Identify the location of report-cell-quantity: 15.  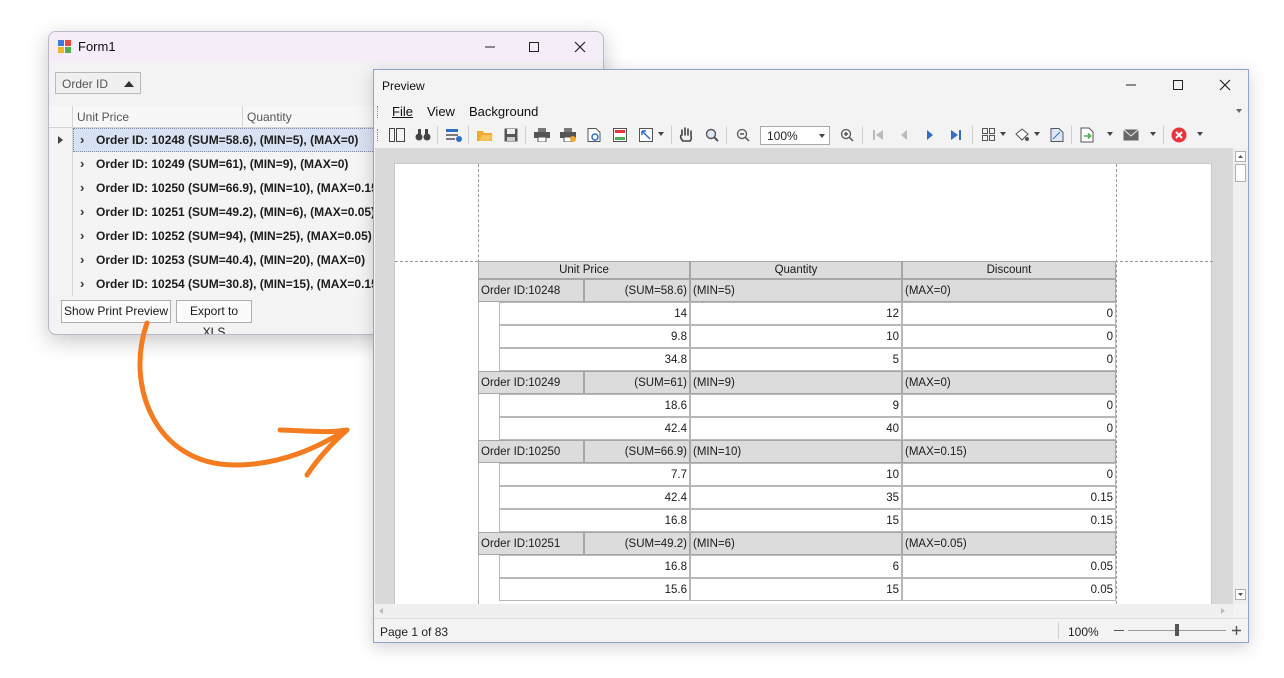
(796, 589).